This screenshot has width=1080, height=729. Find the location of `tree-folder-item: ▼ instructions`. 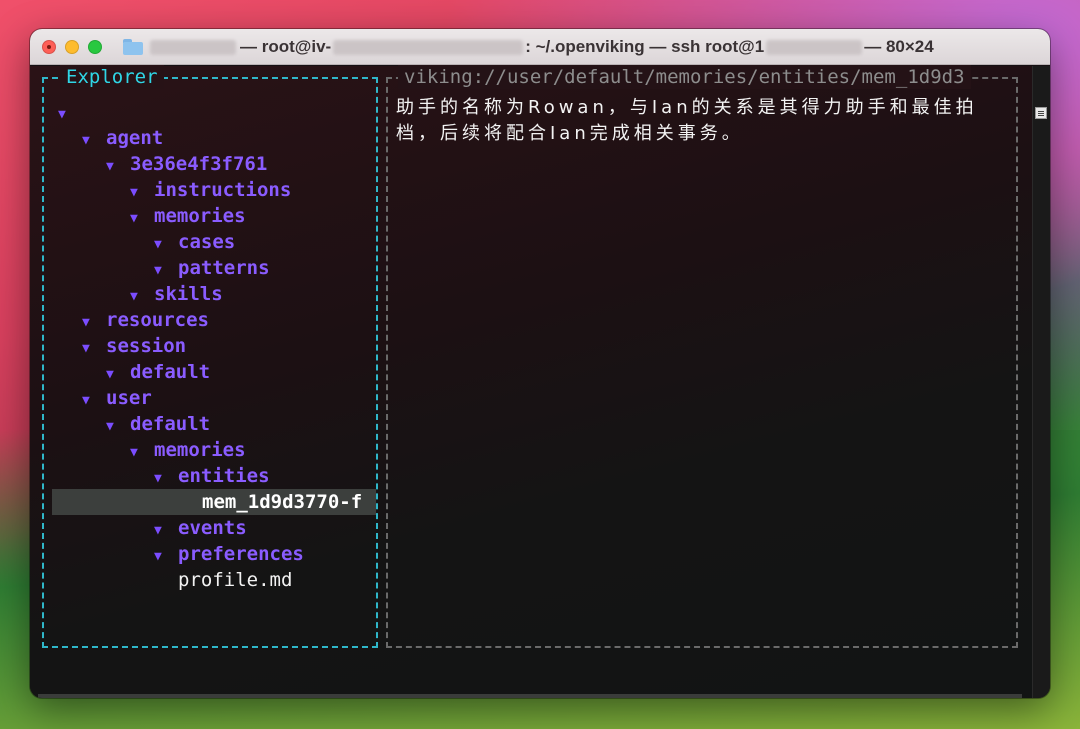

tree-folder-item: ▼ instructions is located at coordinates (216, 190).